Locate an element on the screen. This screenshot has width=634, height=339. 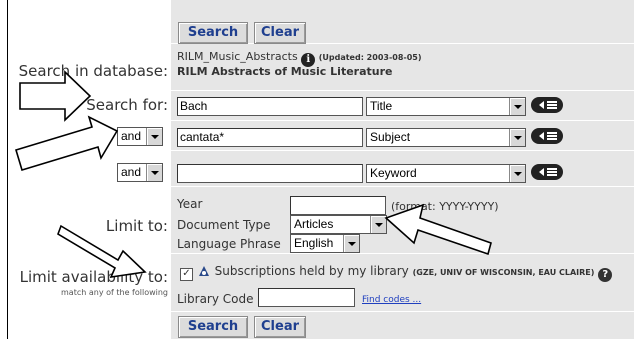
search-term-input-2: cantata* is located at coordinates (270, 137).